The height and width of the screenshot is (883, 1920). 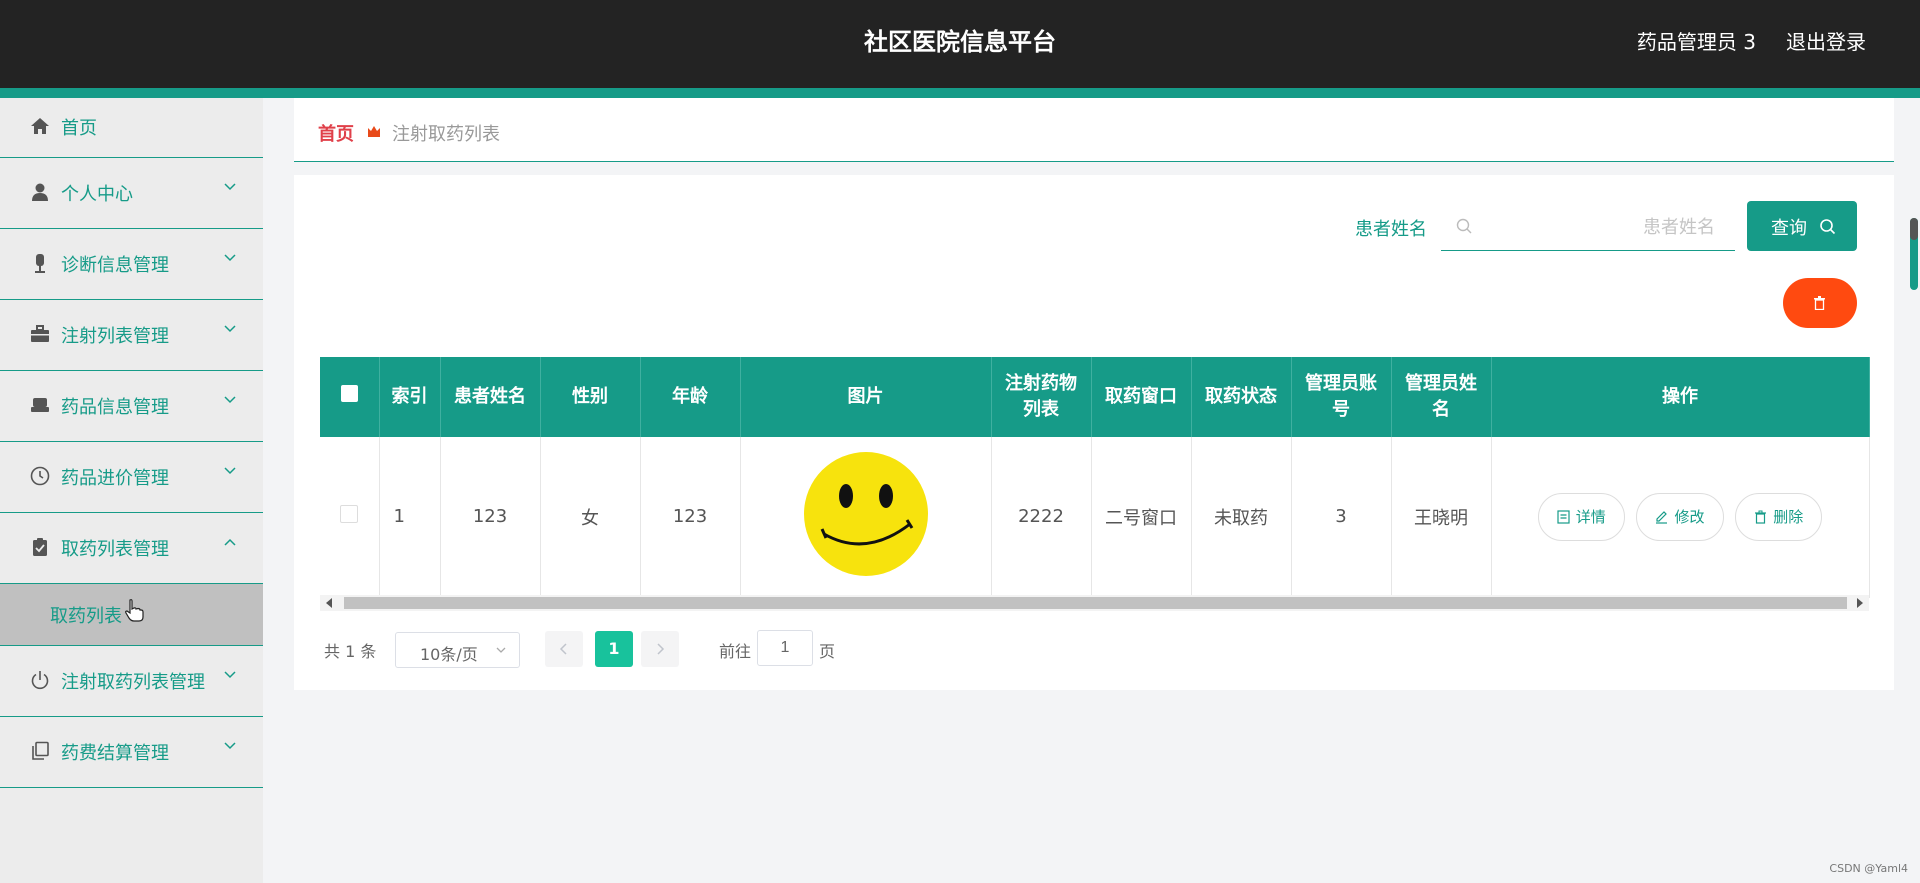 What do you see at coordinates (349, 393) in the screenshot?
I see `select-all-checkbox` at bounding box center [349, 393].